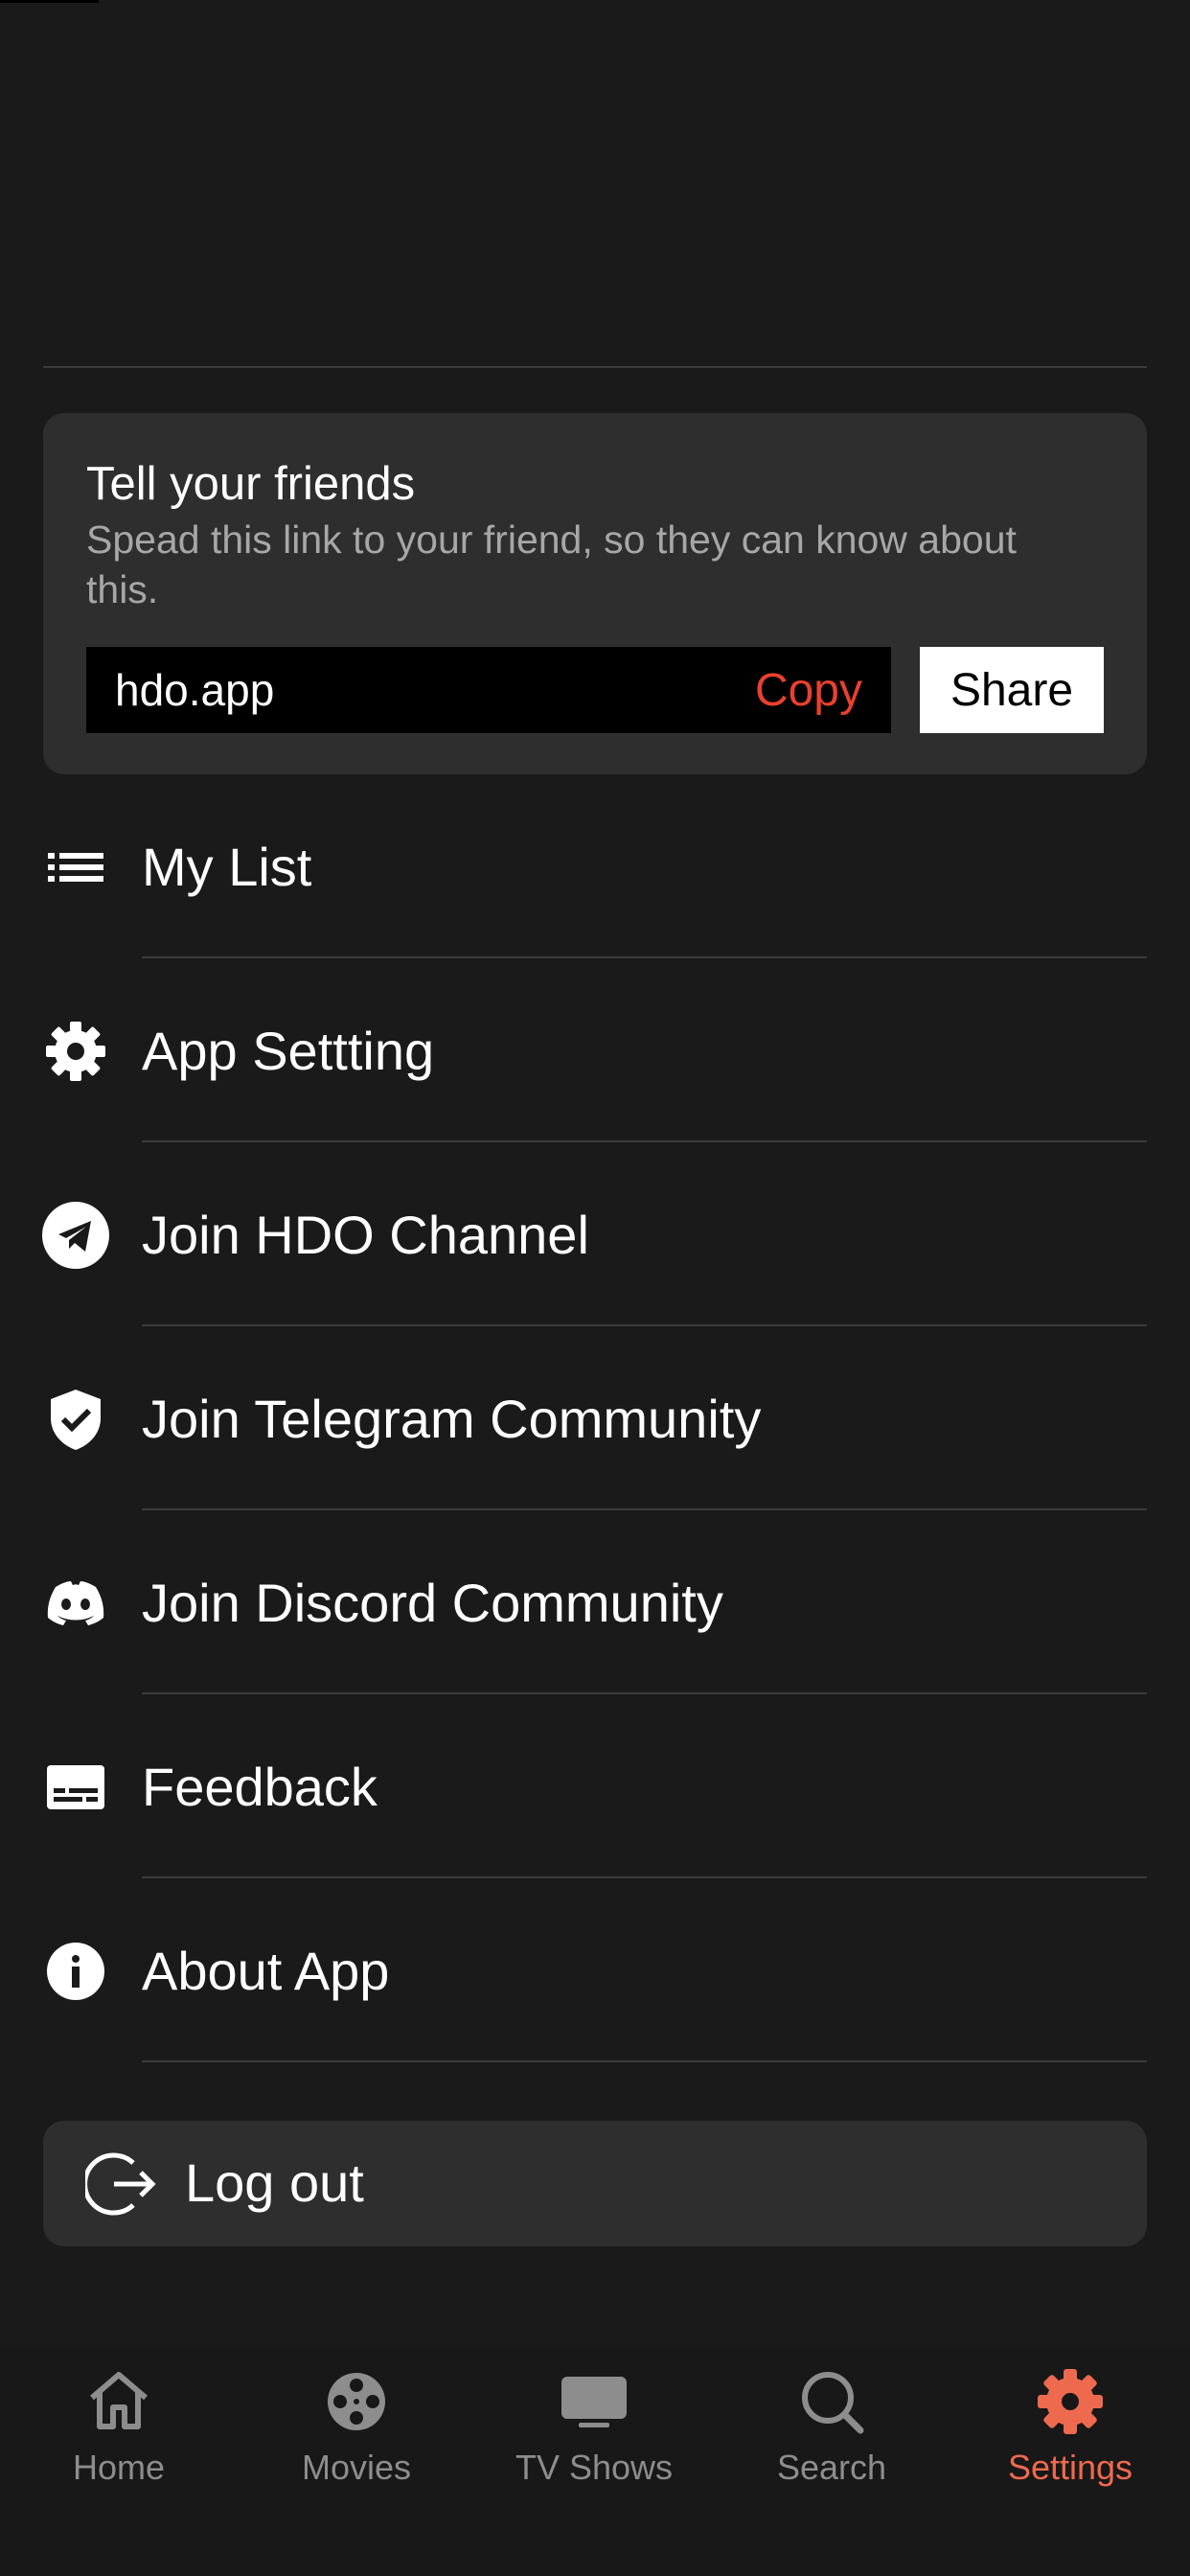 This screenshot has width=1190, height=2576. Describe the element at coordinates (357, 2467) in the screenshot. I see `tab-label: Movies` at that location.